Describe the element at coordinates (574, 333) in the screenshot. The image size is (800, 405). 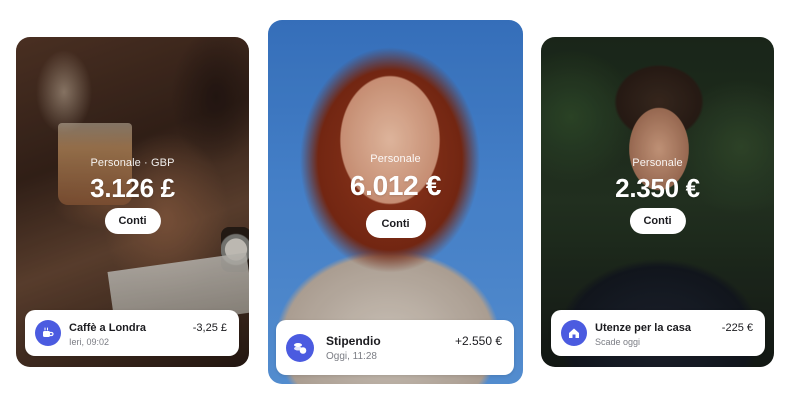
I see `house-icon` at that location.